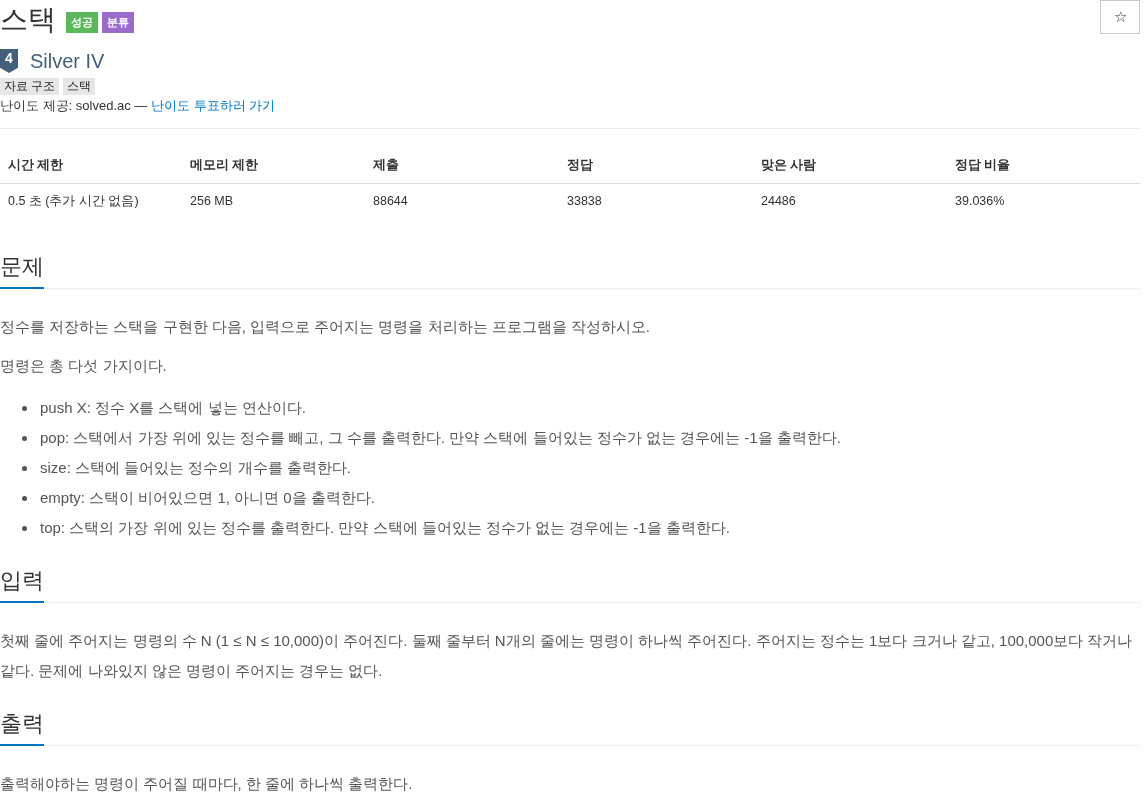 The height and width of the screenshot is (798, 1144). I want to click on column-header: 정답 비율, so click(983, 165).